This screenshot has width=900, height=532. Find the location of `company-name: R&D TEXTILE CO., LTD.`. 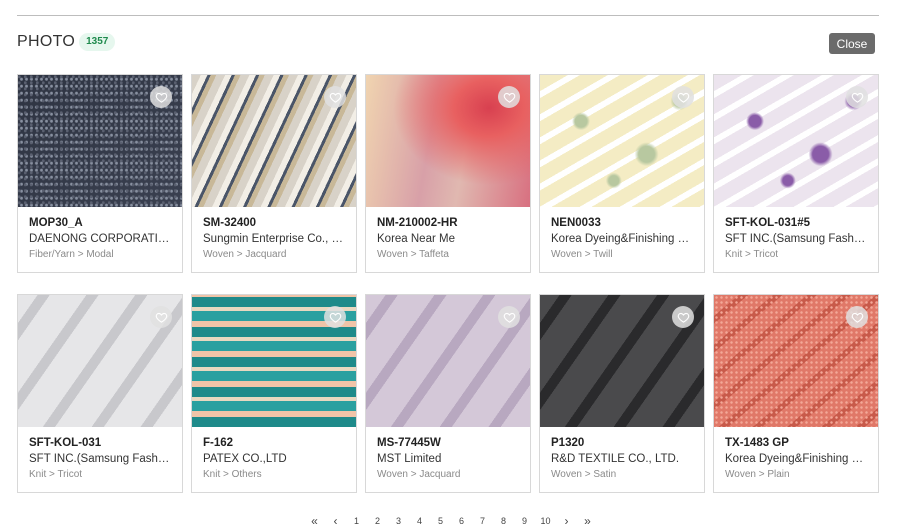

company-name: R&D TEXTILE CO., LTD. is located at coordinates (615, 459).